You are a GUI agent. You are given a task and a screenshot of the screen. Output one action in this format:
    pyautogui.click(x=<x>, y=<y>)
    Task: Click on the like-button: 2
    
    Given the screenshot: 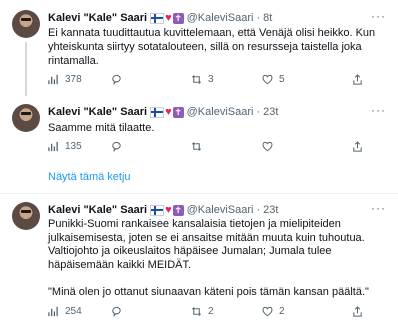 What is the action you would take?
    pyautogui.click(x=273, y=311)
    